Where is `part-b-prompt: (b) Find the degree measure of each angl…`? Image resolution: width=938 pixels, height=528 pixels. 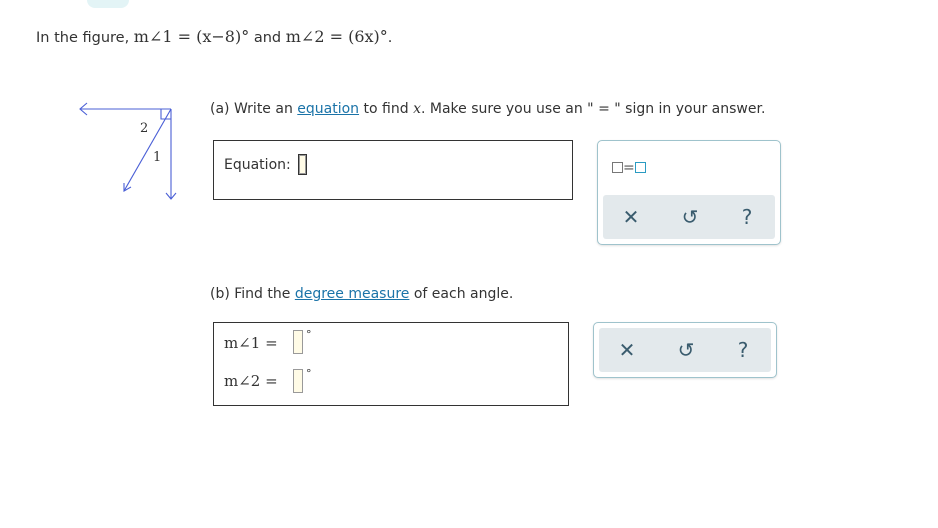
part-b-prompt: (b) Find the degree measure of each angl… is located at coordinates (362, 294).